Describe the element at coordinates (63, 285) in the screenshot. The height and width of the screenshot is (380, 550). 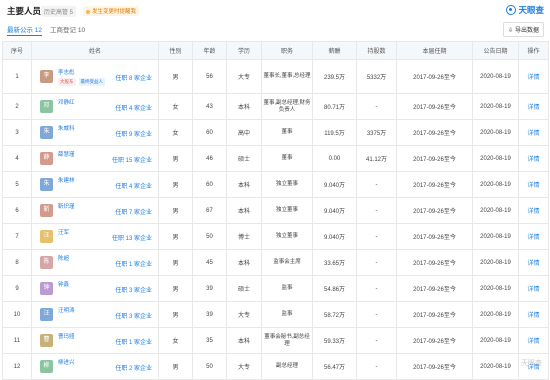
I see `person-name-link: 钟鑫` at that location.